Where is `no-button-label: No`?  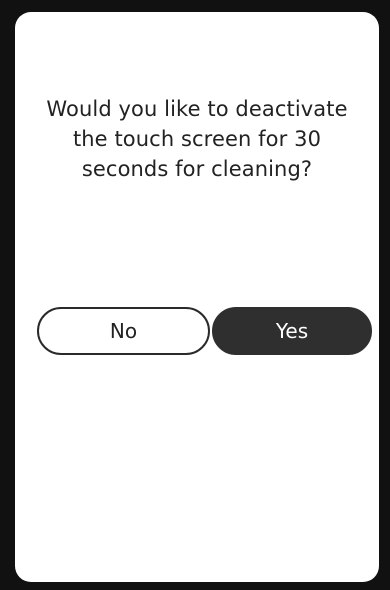 no-button-label: No is located at coordinates (123, 331).